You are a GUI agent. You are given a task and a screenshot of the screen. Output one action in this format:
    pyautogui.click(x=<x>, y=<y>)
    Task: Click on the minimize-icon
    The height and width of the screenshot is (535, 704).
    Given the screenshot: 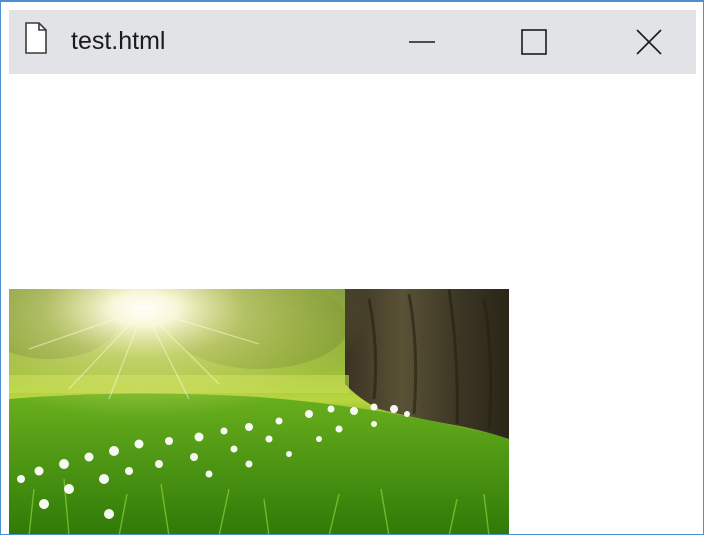 What is the action you would take?
    pyautogui.click(x=422, y=42)
    